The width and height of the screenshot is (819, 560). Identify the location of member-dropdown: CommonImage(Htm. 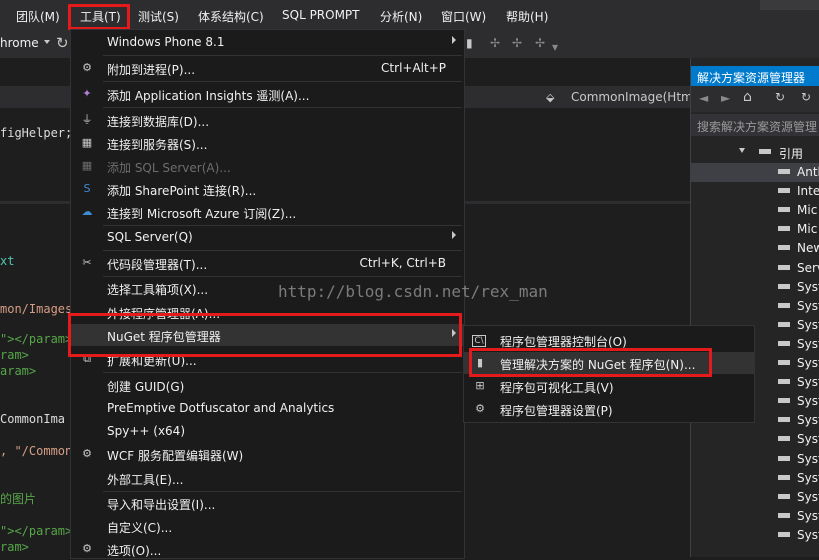
(632, 97).